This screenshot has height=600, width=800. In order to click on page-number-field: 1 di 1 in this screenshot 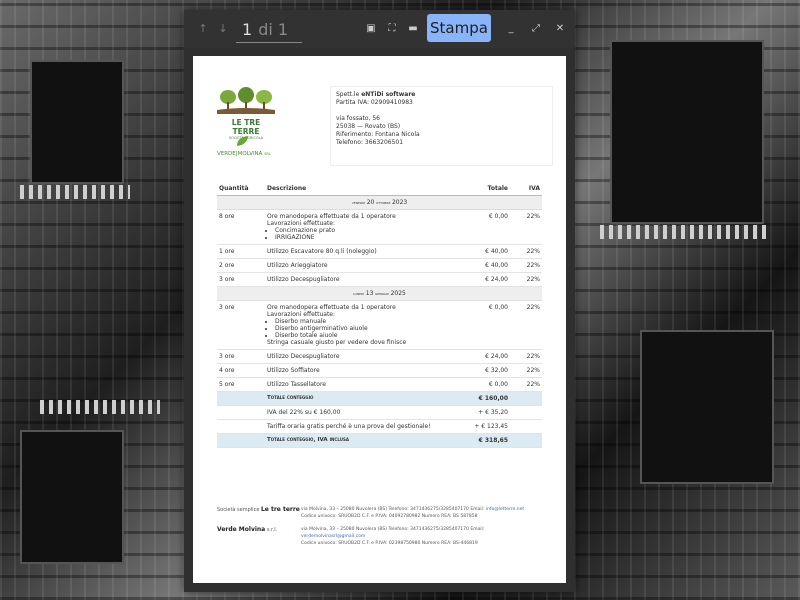, I will do `click(269, 29)`.